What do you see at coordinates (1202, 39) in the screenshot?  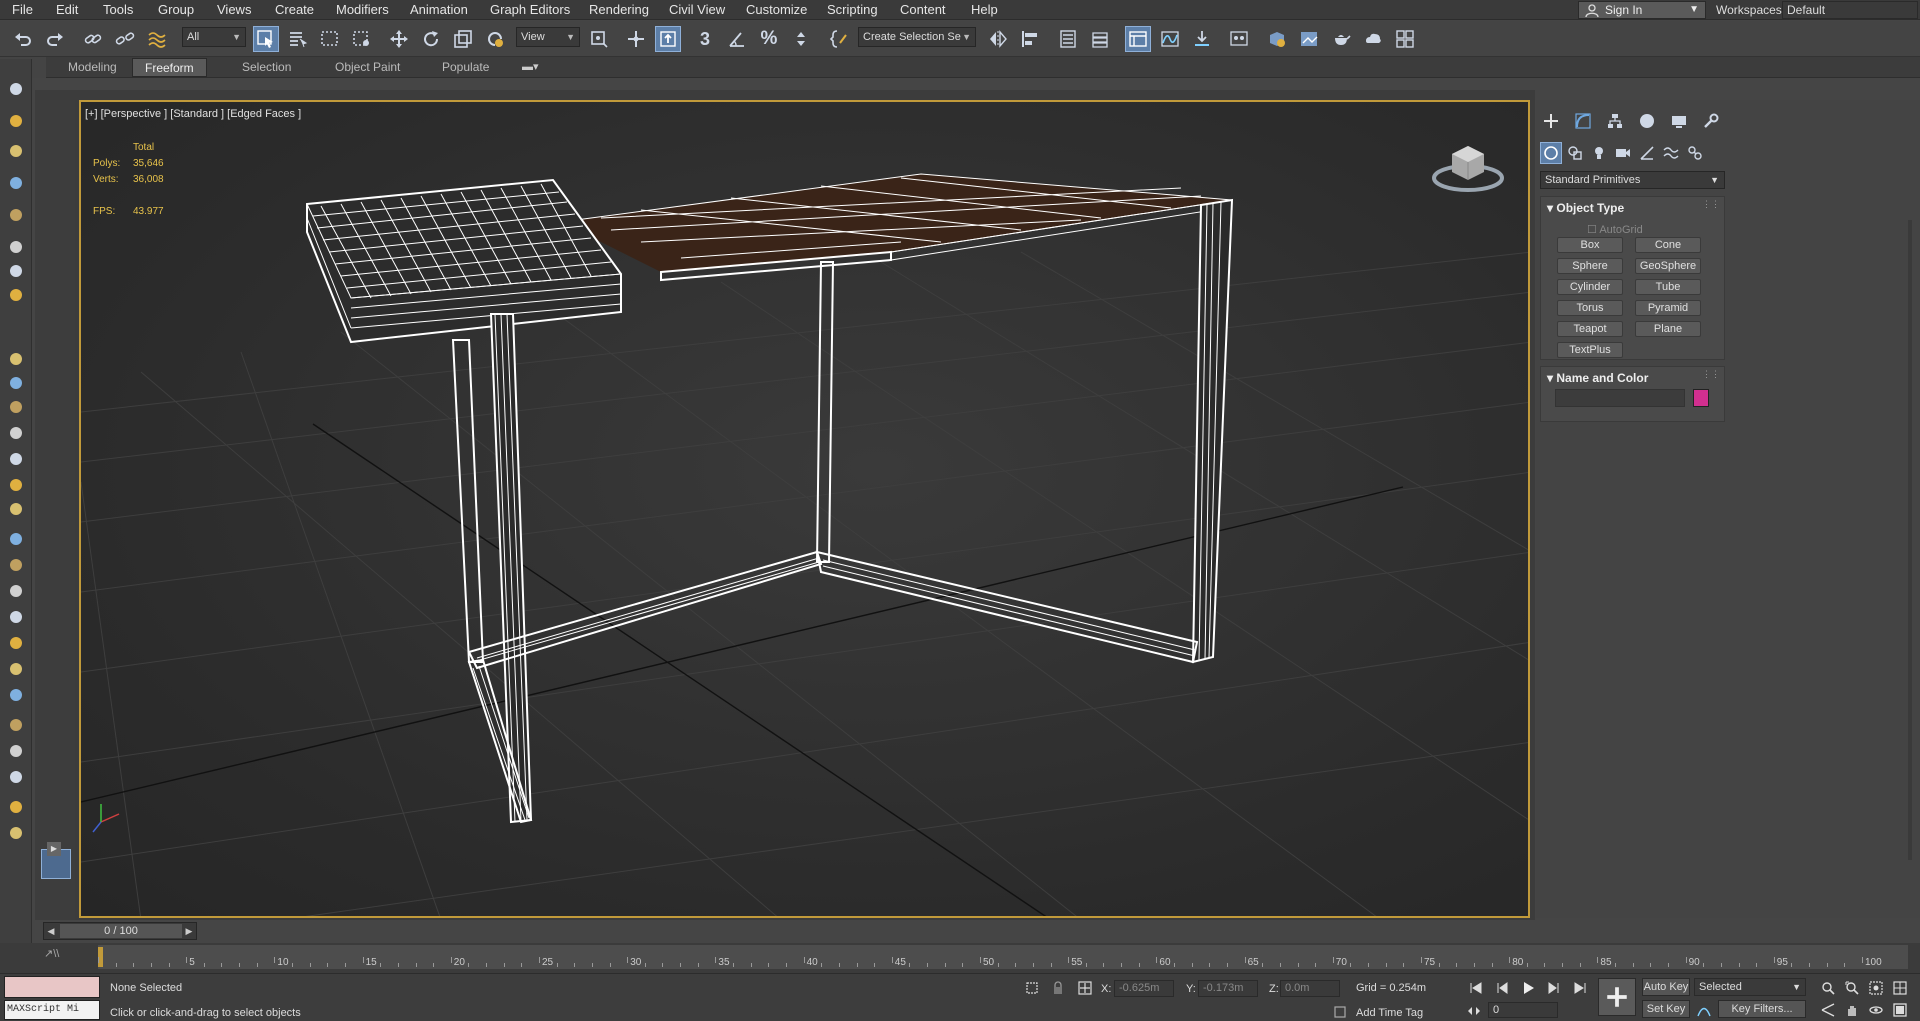 I see `schematic-view-button` at bounding box center [1202, 39].